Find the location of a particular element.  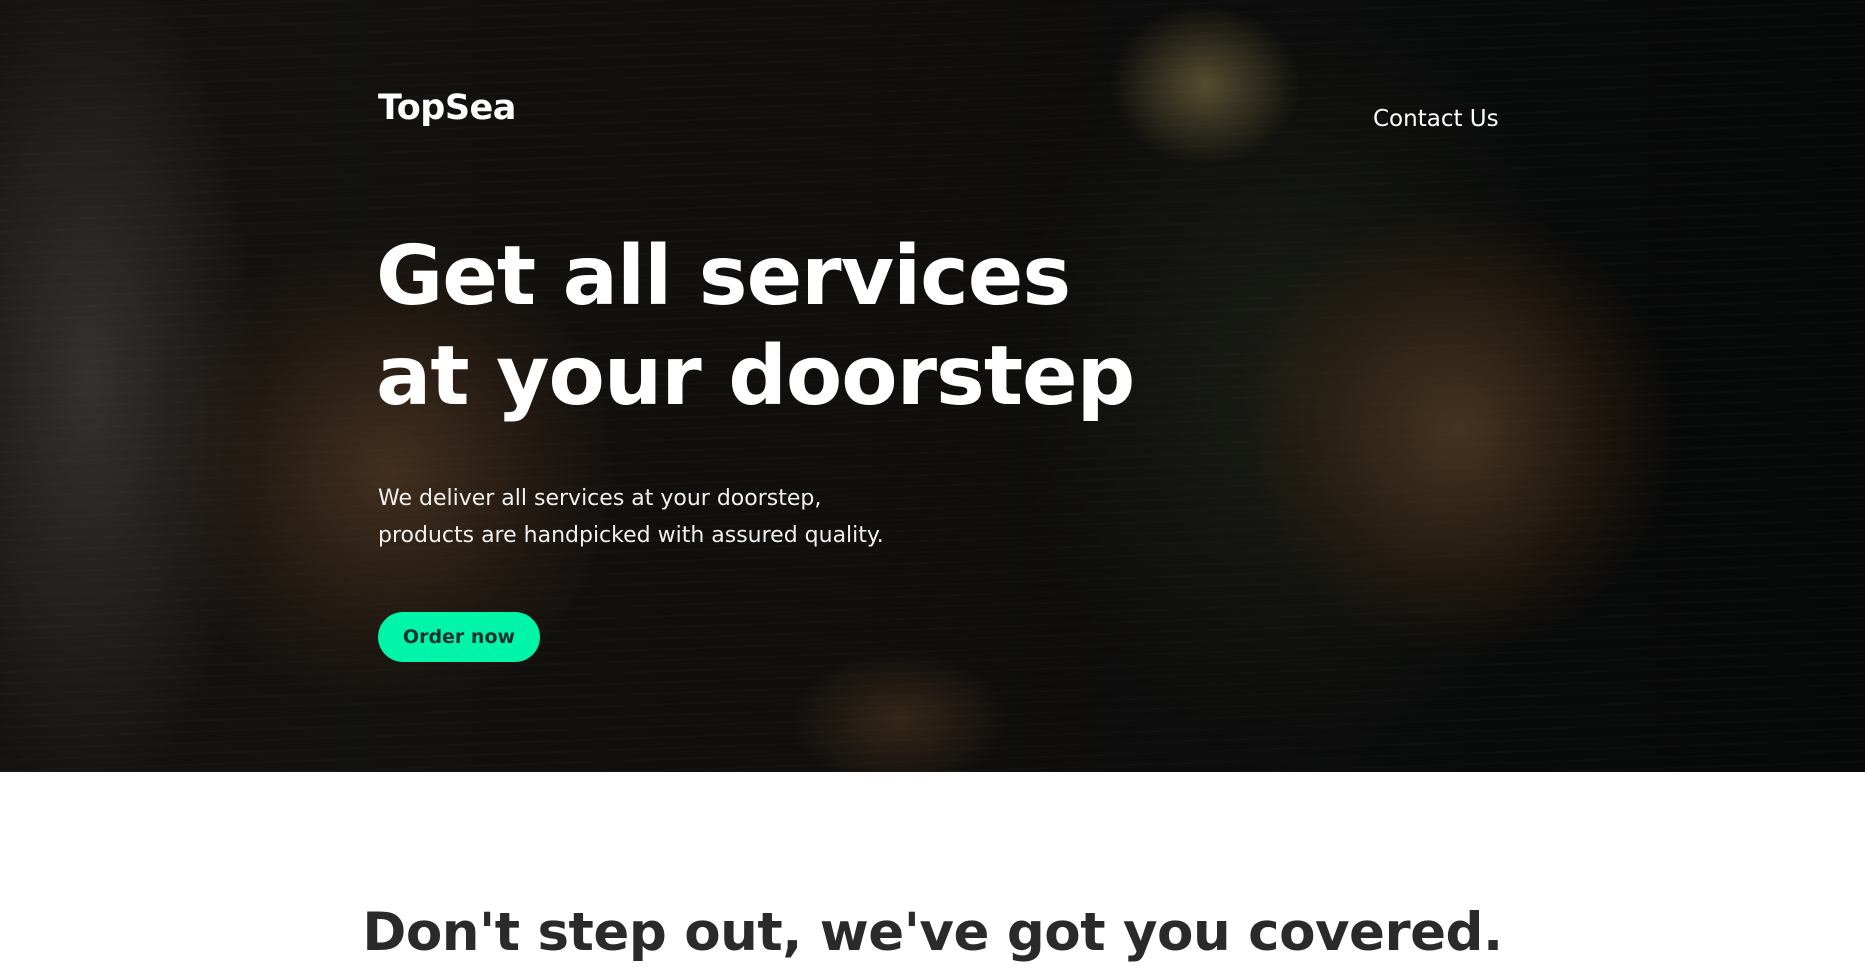

contact-us-link: Contact Us is located at coordinates (1436, 119).